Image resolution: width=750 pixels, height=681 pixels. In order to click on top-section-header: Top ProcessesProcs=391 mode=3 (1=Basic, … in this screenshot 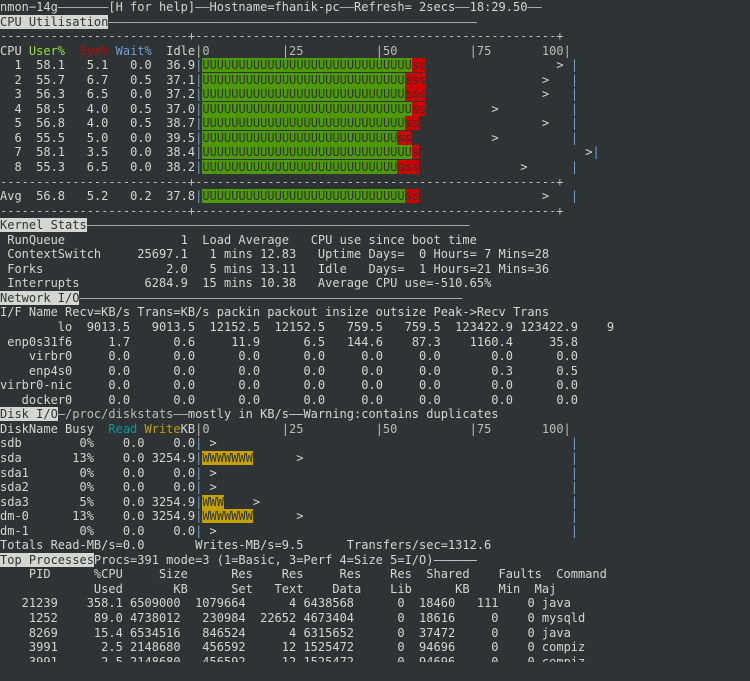, I will do `click(375, 560)`.